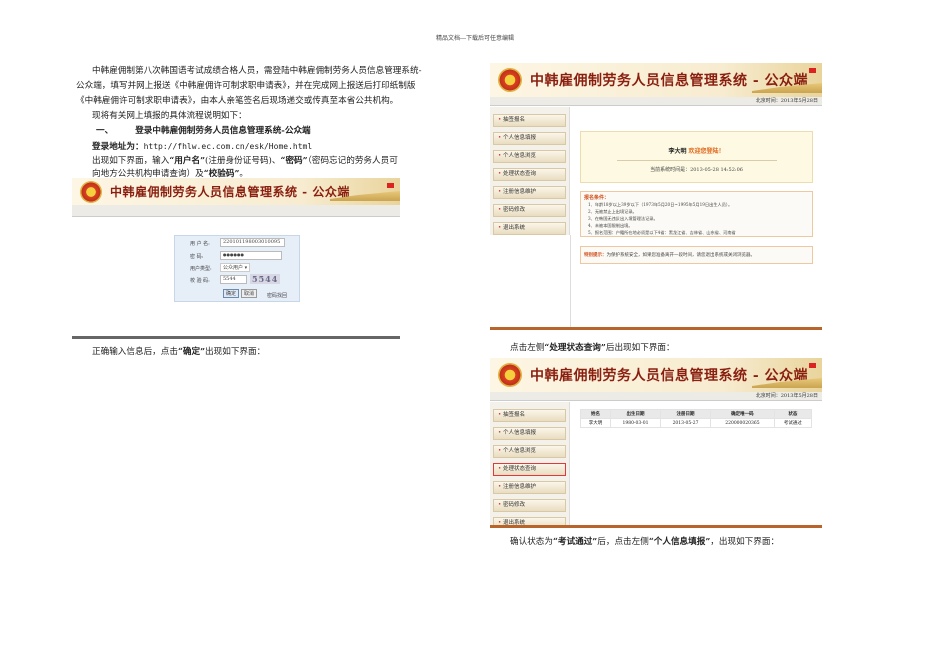 The width and height of the screenshot is (950, 672). I want to click on condition-item: 4、未被本国限制出境。, so click(610, 225).